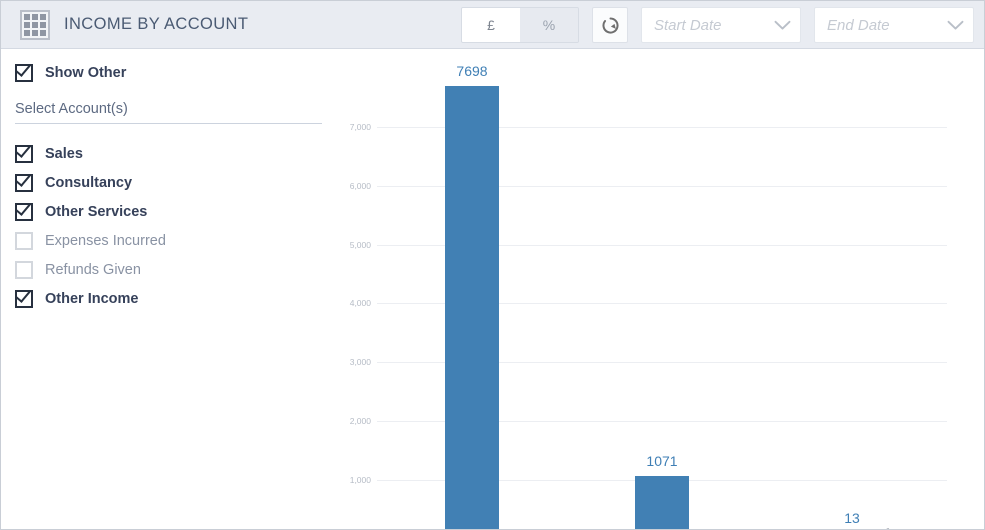 Image resolution: width=985 pixels, height=530 pixels. I want to click on checkbox-label: Consultancy, so click(89, 182).